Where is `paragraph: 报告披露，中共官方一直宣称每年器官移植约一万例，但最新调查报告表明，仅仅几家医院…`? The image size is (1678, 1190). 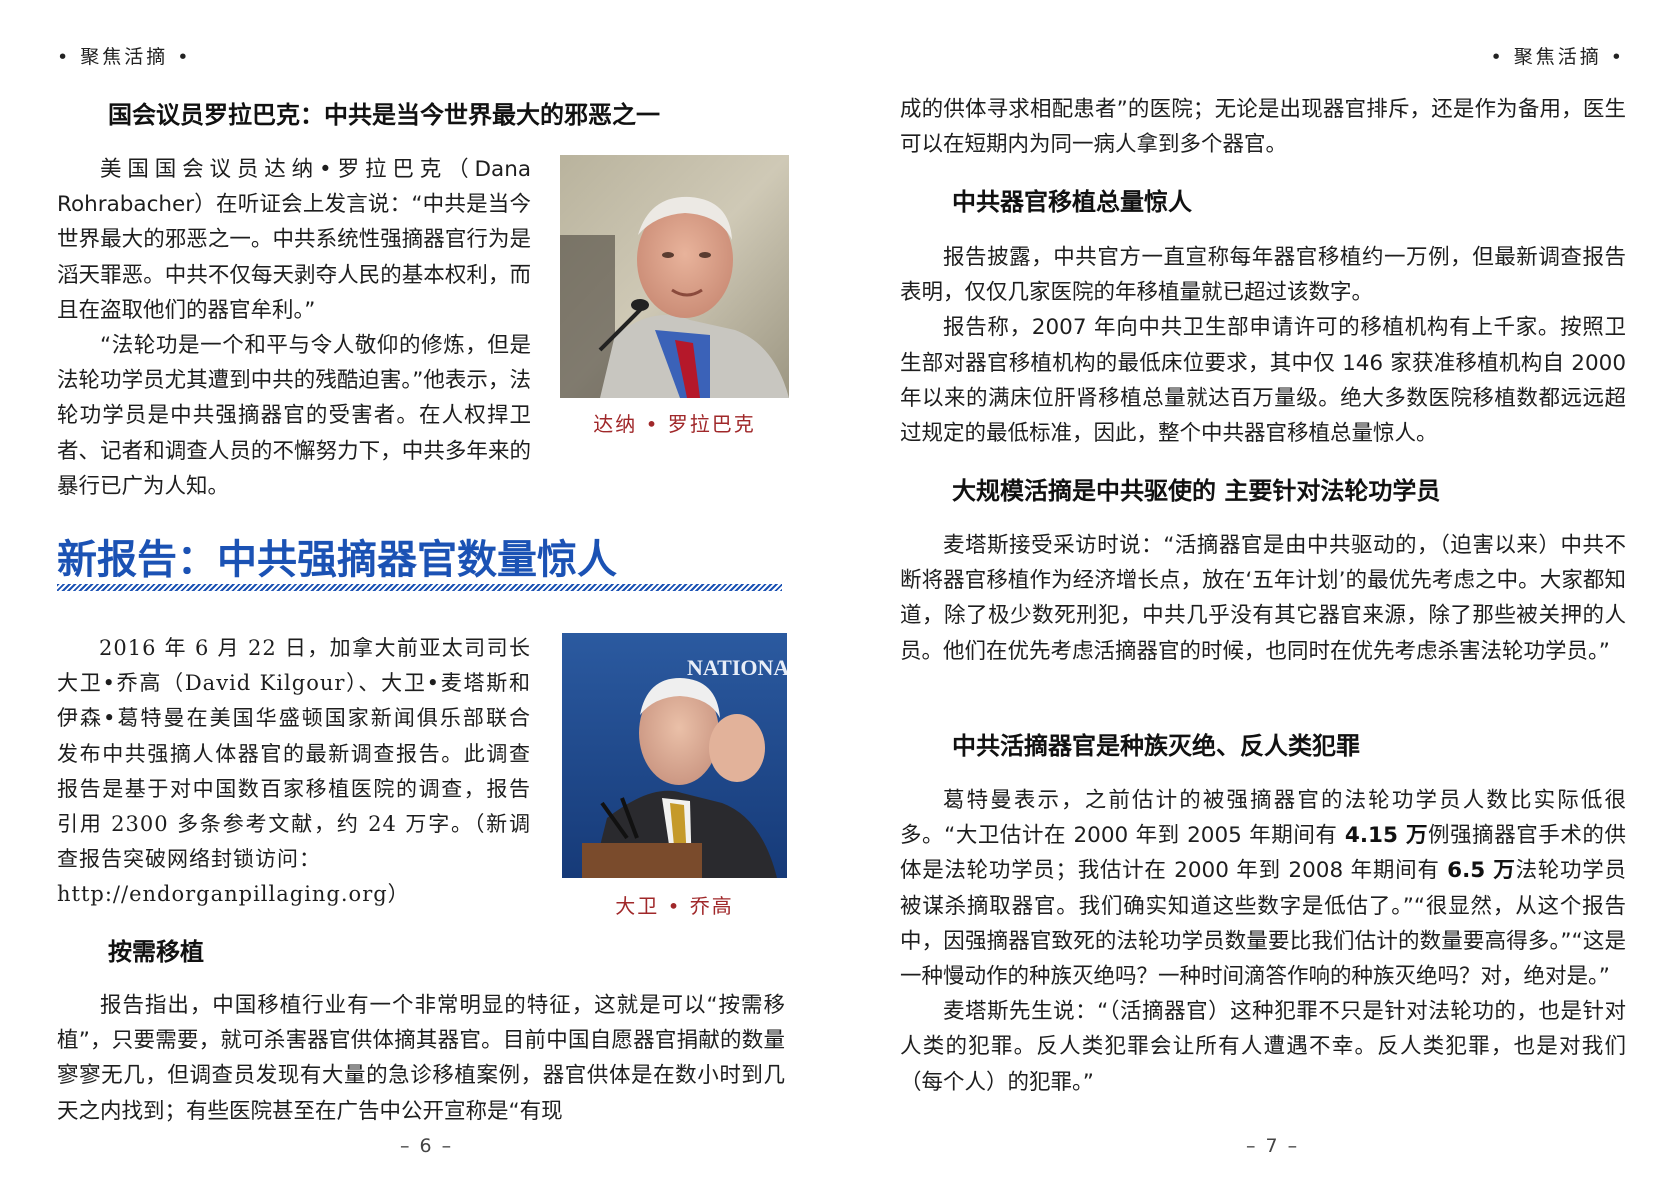 paragraph: 报告披露，中共官方一直宣称每年器官移植约一万例，但最新调查报告表明，仅仅几家医院… is located at coordinates (1263, 275).